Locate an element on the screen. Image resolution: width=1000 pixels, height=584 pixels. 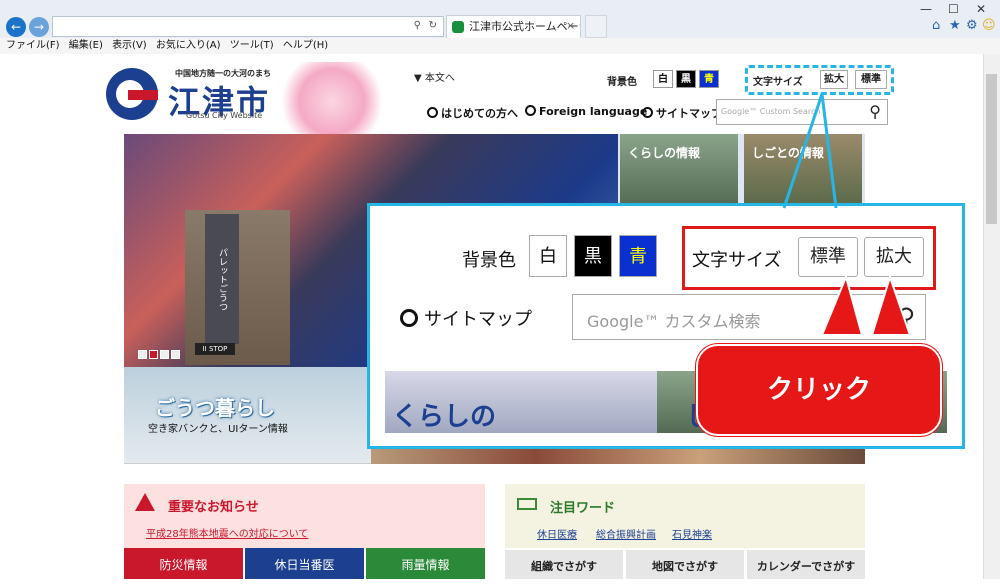
zoom-text-standard-button: 標準 is located at coordinates (828, 257).